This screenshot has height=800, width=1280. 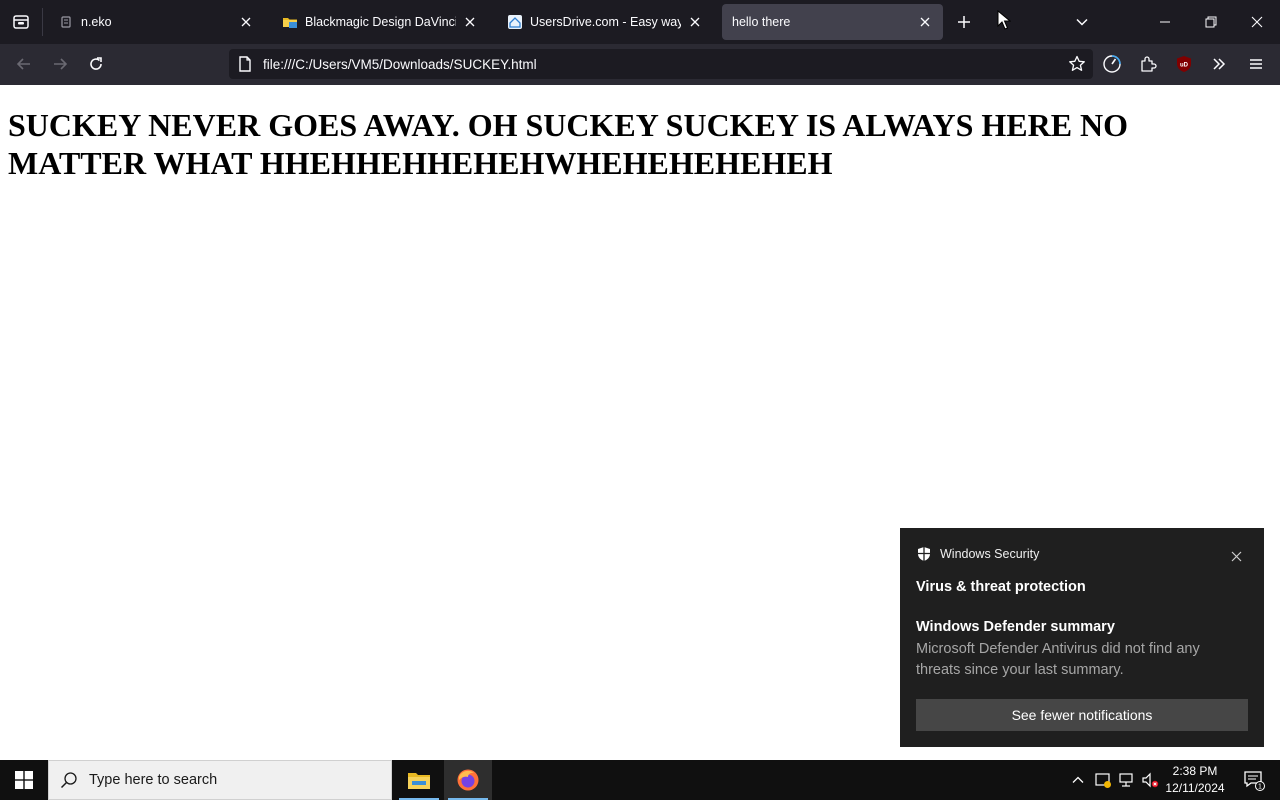 I want to click on mouse-cursor-icon, so click(x=1004, y=20).